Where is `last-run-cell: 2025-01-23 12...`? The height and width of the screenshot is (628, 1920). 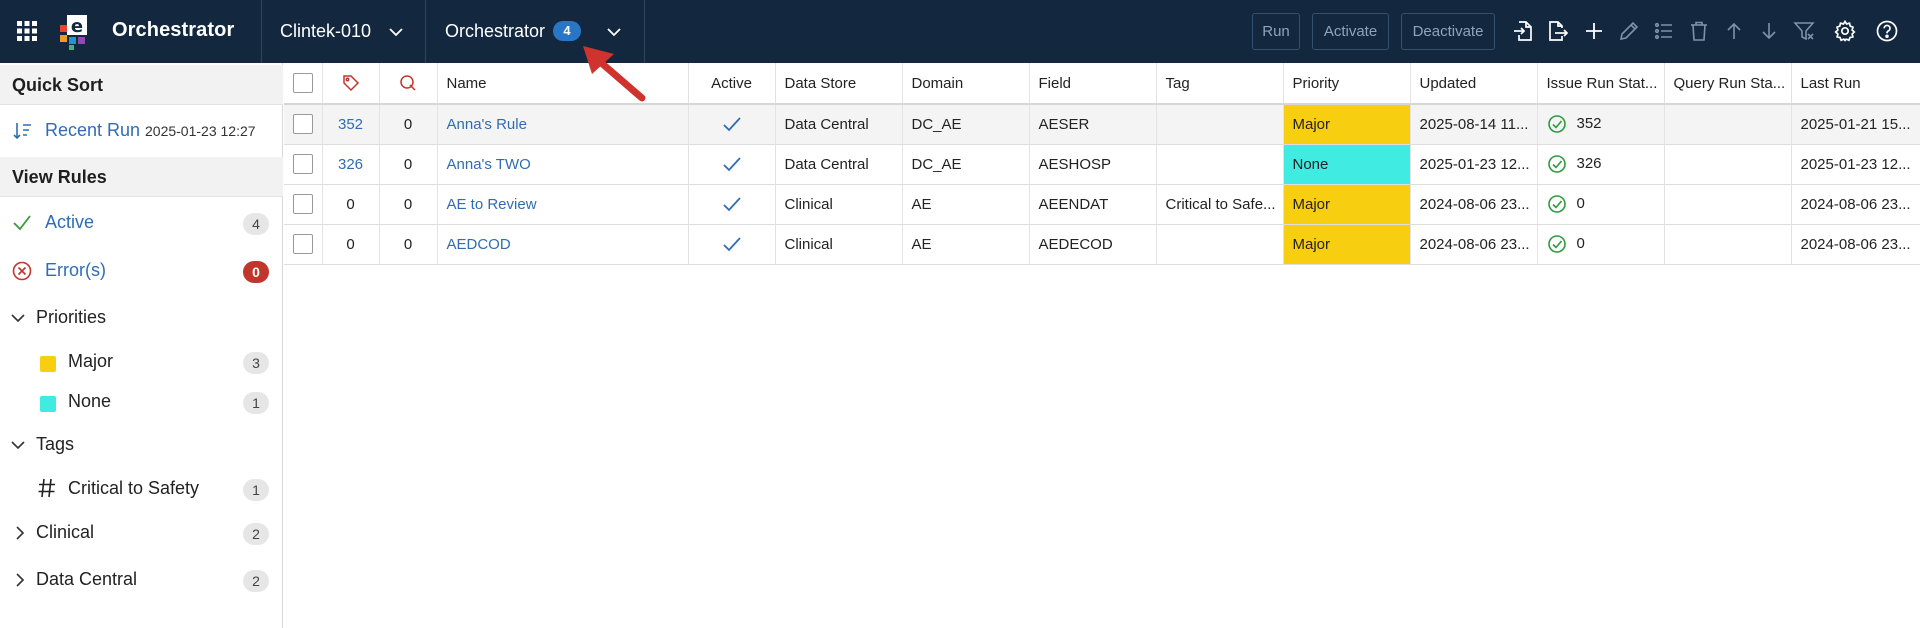
last-run-cell: 2025-01-23 12... is located at coordinates (1855, 164).